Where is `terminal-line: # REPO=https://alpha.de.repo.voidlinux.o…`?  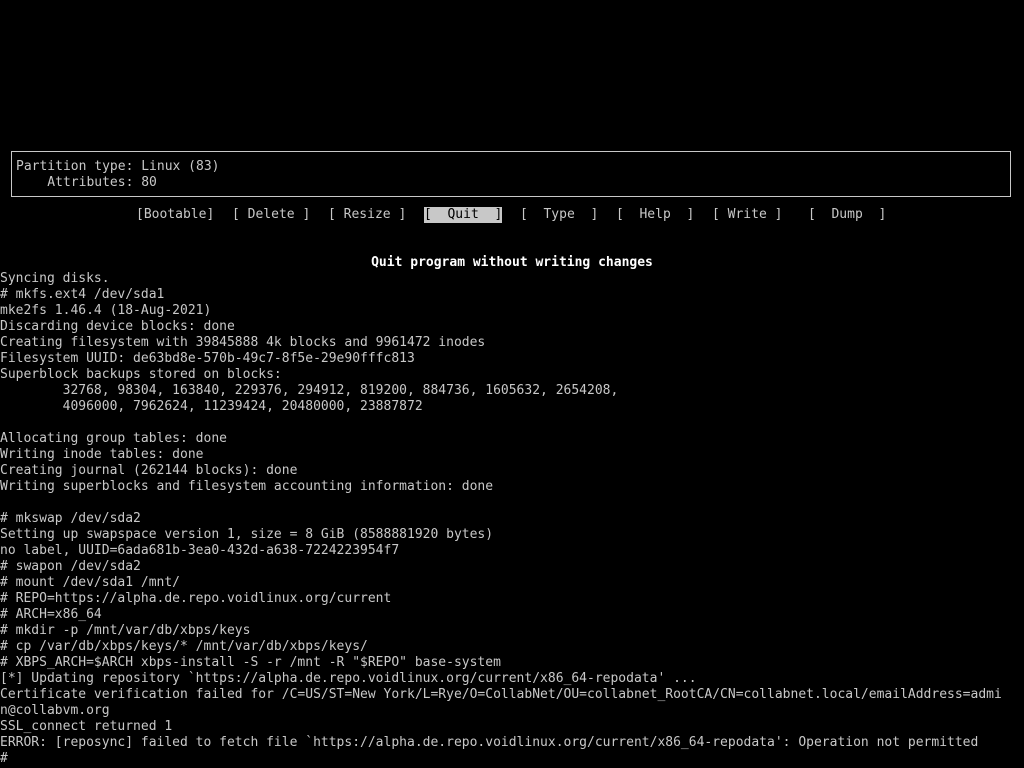
terminal-line: # REPO=https://alpha.de.repo.voidlinux.o… is located at coordinates (196, 598).